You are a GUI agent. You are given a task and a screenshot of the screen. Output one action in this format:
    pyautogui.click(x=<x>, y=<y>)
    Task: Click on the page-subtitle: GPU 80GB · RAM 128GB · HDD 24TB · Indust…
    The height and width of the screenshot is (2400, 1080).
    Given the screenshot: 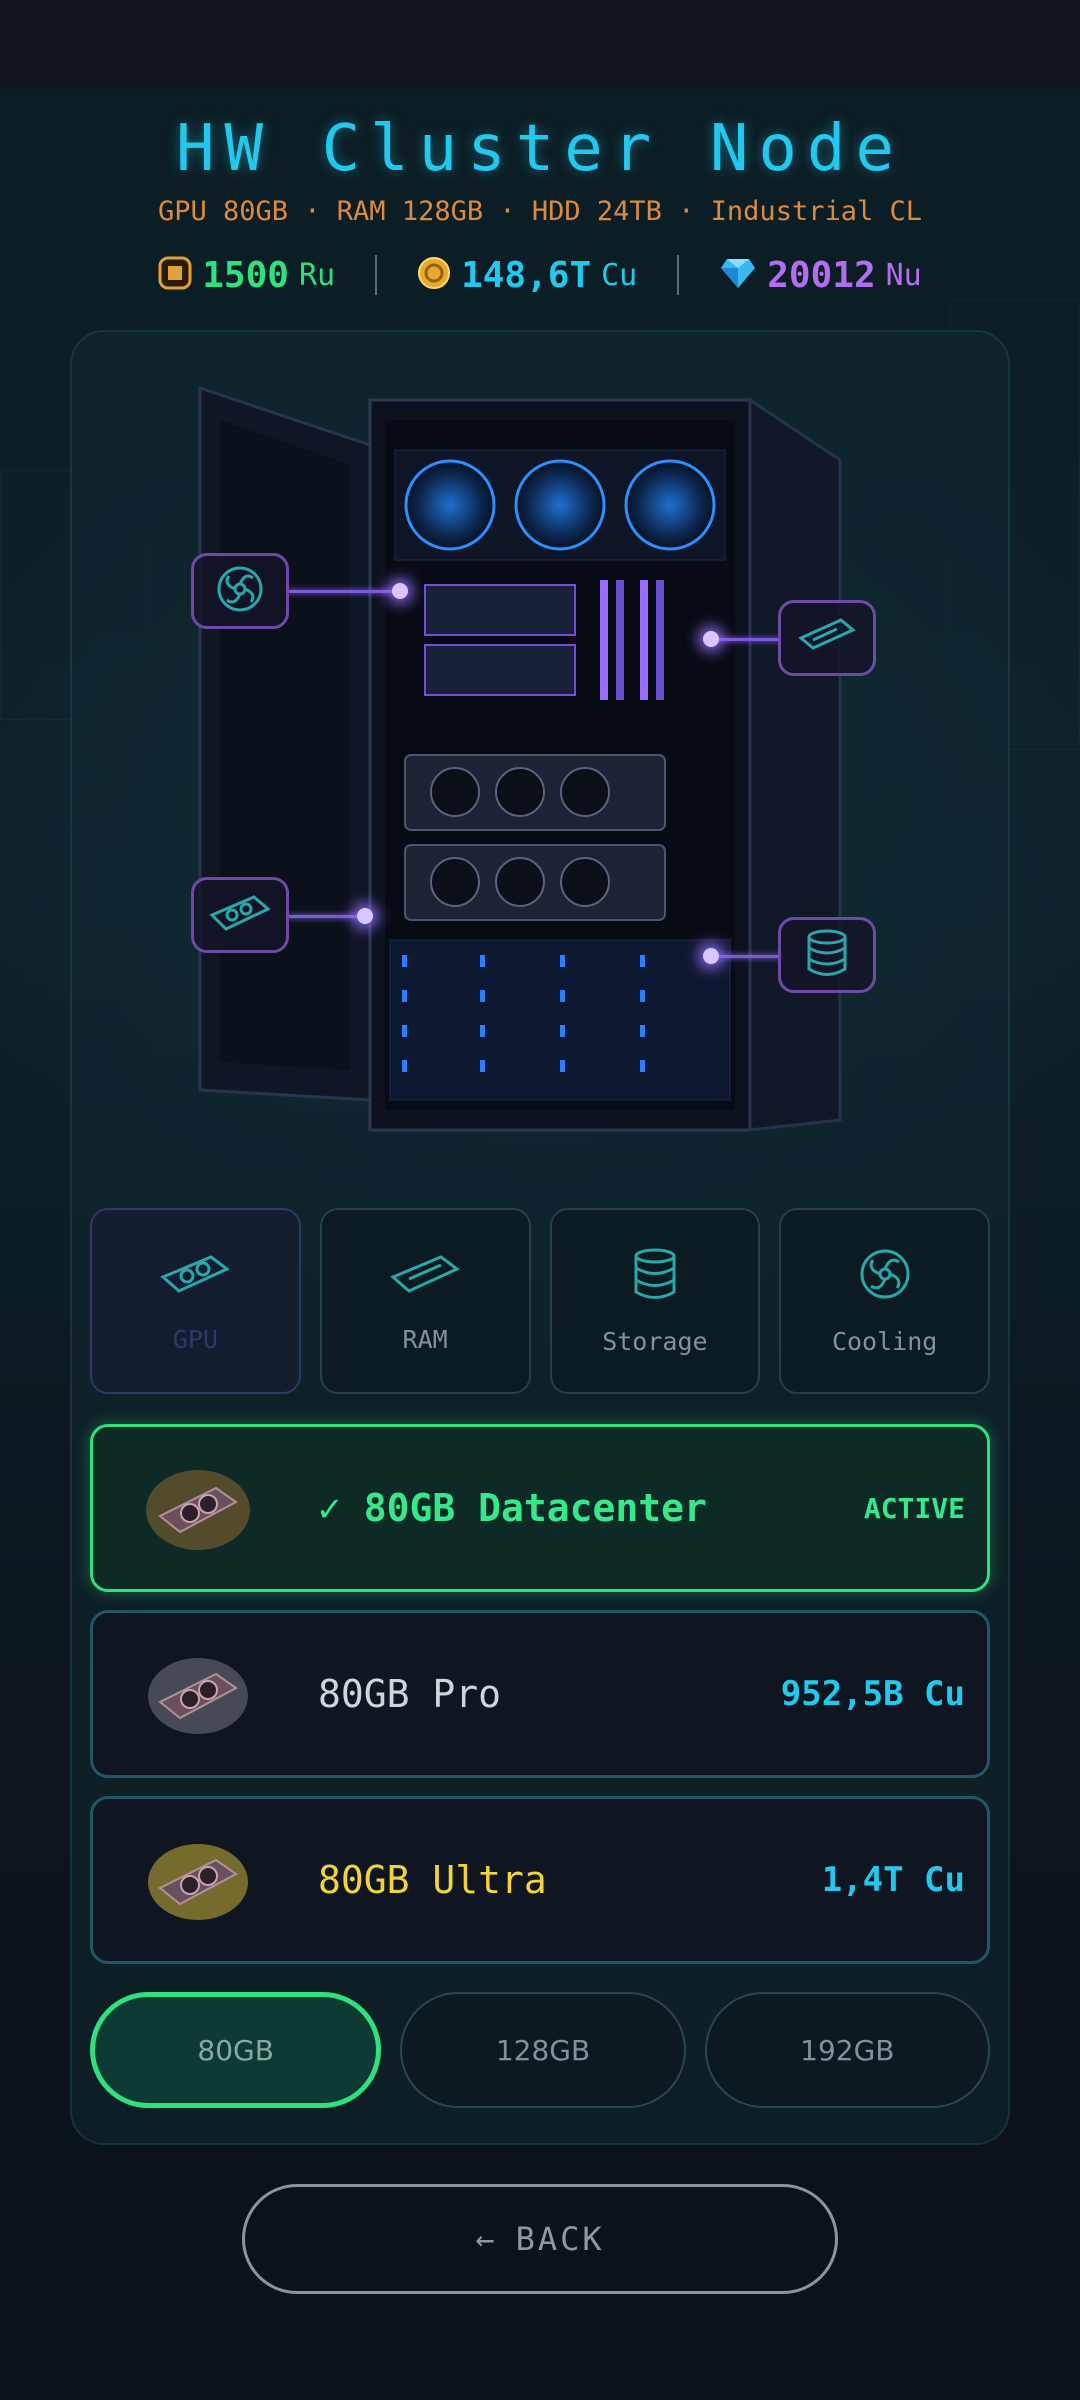 What is the action you would take?
    pyautogui.click(x=539, y=211)
    